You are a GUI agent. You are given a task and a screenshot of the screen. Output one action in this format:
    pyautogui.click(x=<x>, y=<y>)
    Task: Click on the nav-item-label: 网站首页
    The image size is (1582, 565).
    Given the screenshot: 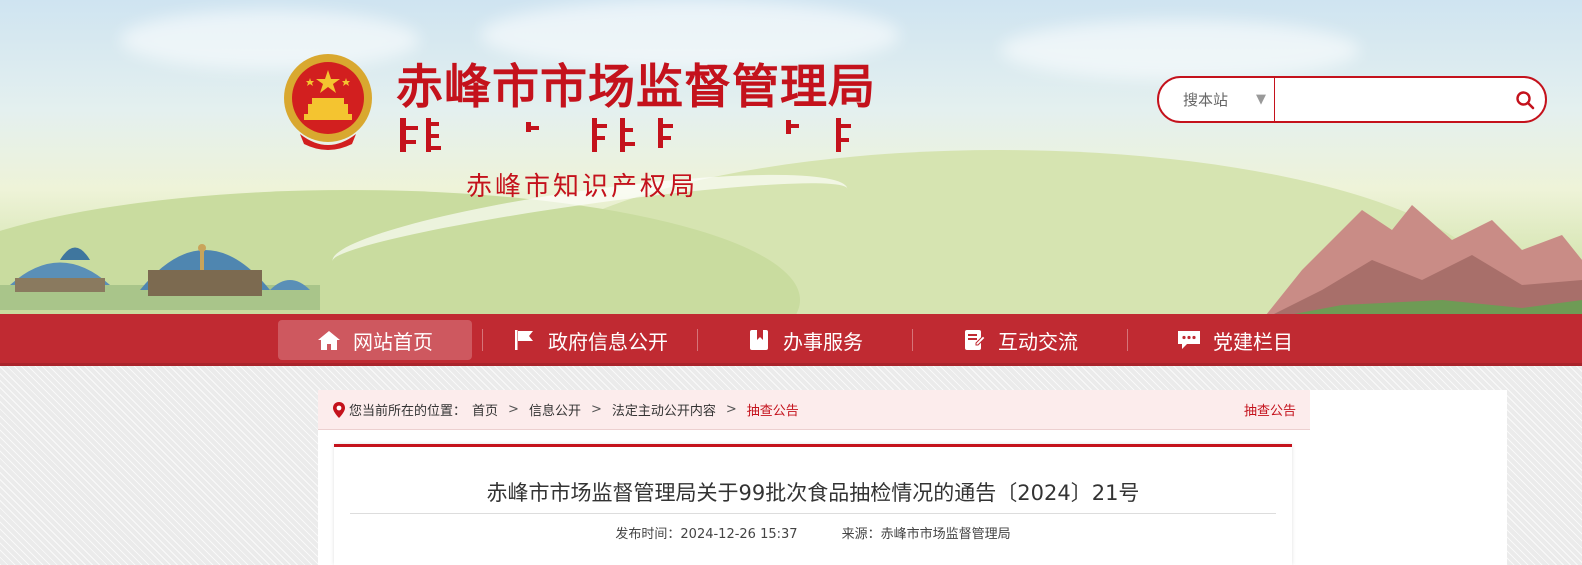 What is the action you would take?
    pyautogui.click(x=393, y=341)
    